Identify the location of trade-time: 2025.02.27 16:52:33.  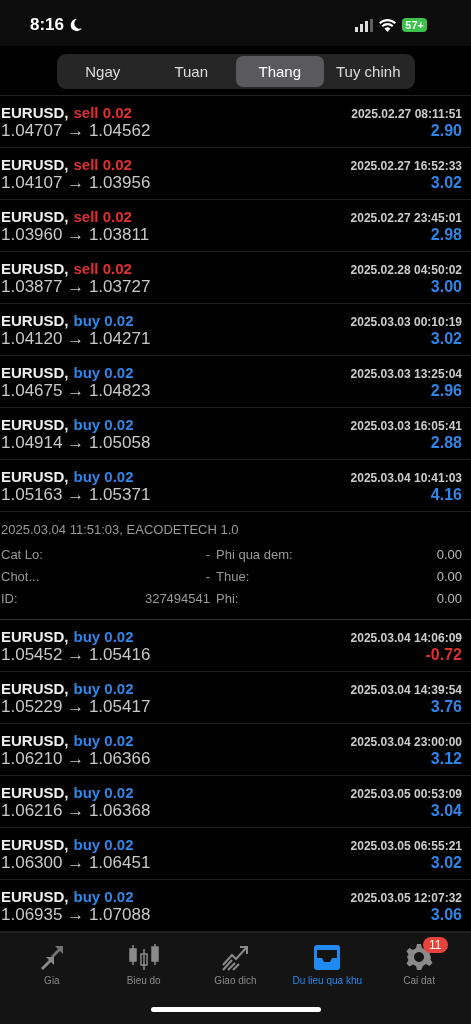
(406, 166).